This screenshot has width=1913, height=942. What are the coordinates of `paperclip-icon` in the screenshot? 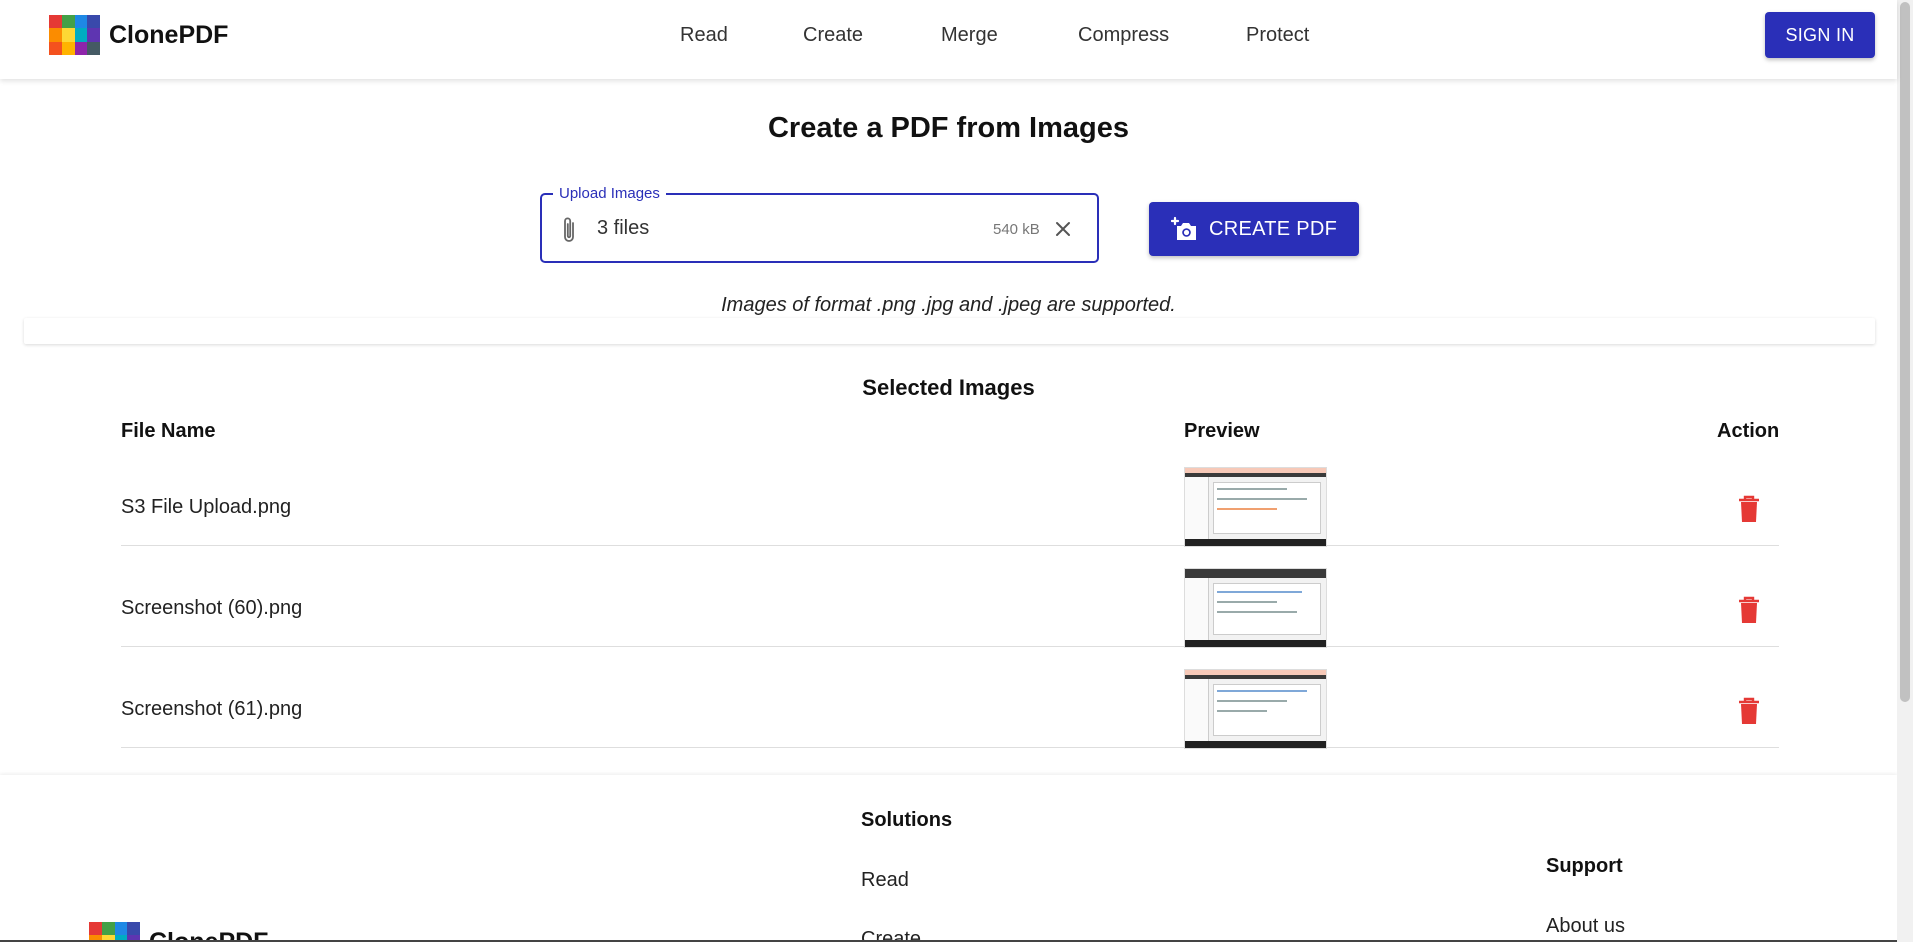 It's located at (569, 229).